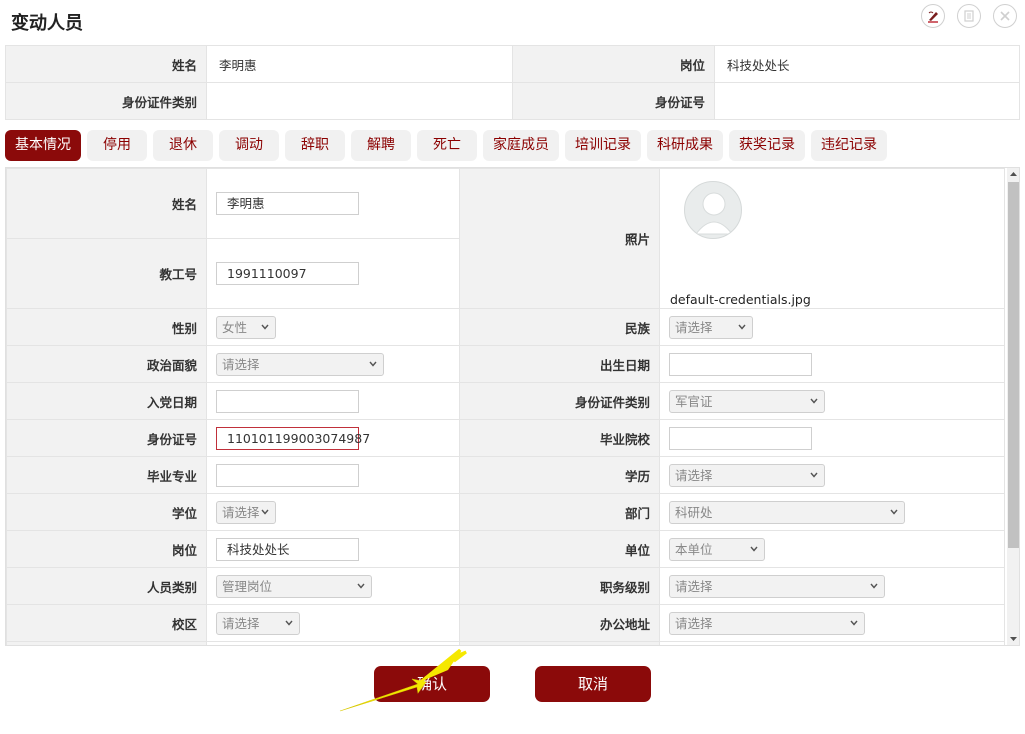  I want to click on tab-training: 培训记录, so click(603, 145).